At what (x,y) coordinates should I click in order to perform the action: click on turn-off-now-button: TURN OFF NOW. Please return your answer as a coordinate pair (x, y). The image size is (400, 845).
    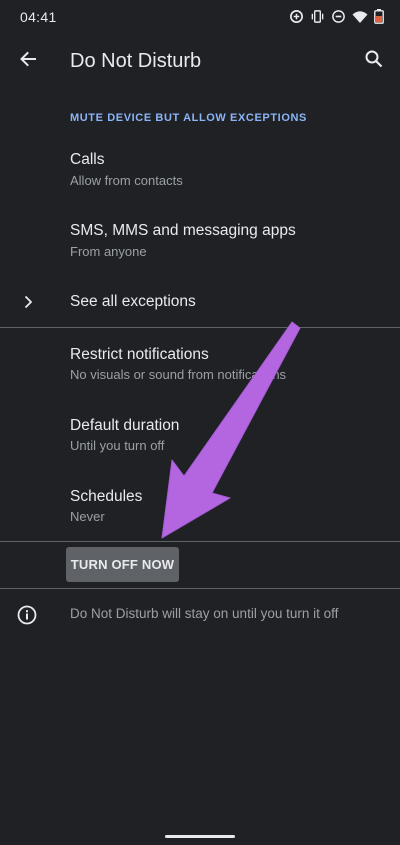
    Looking at the image, I should click on (122, 564).